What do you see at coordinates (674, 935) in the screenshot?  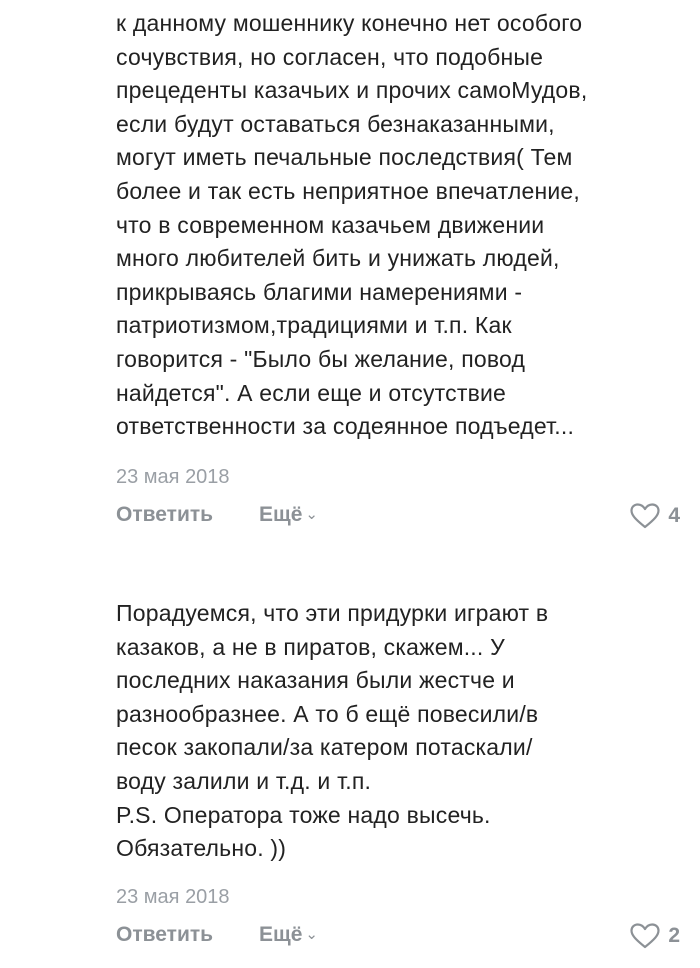 I see `like-count: 2` at bounding box center [674, 935].